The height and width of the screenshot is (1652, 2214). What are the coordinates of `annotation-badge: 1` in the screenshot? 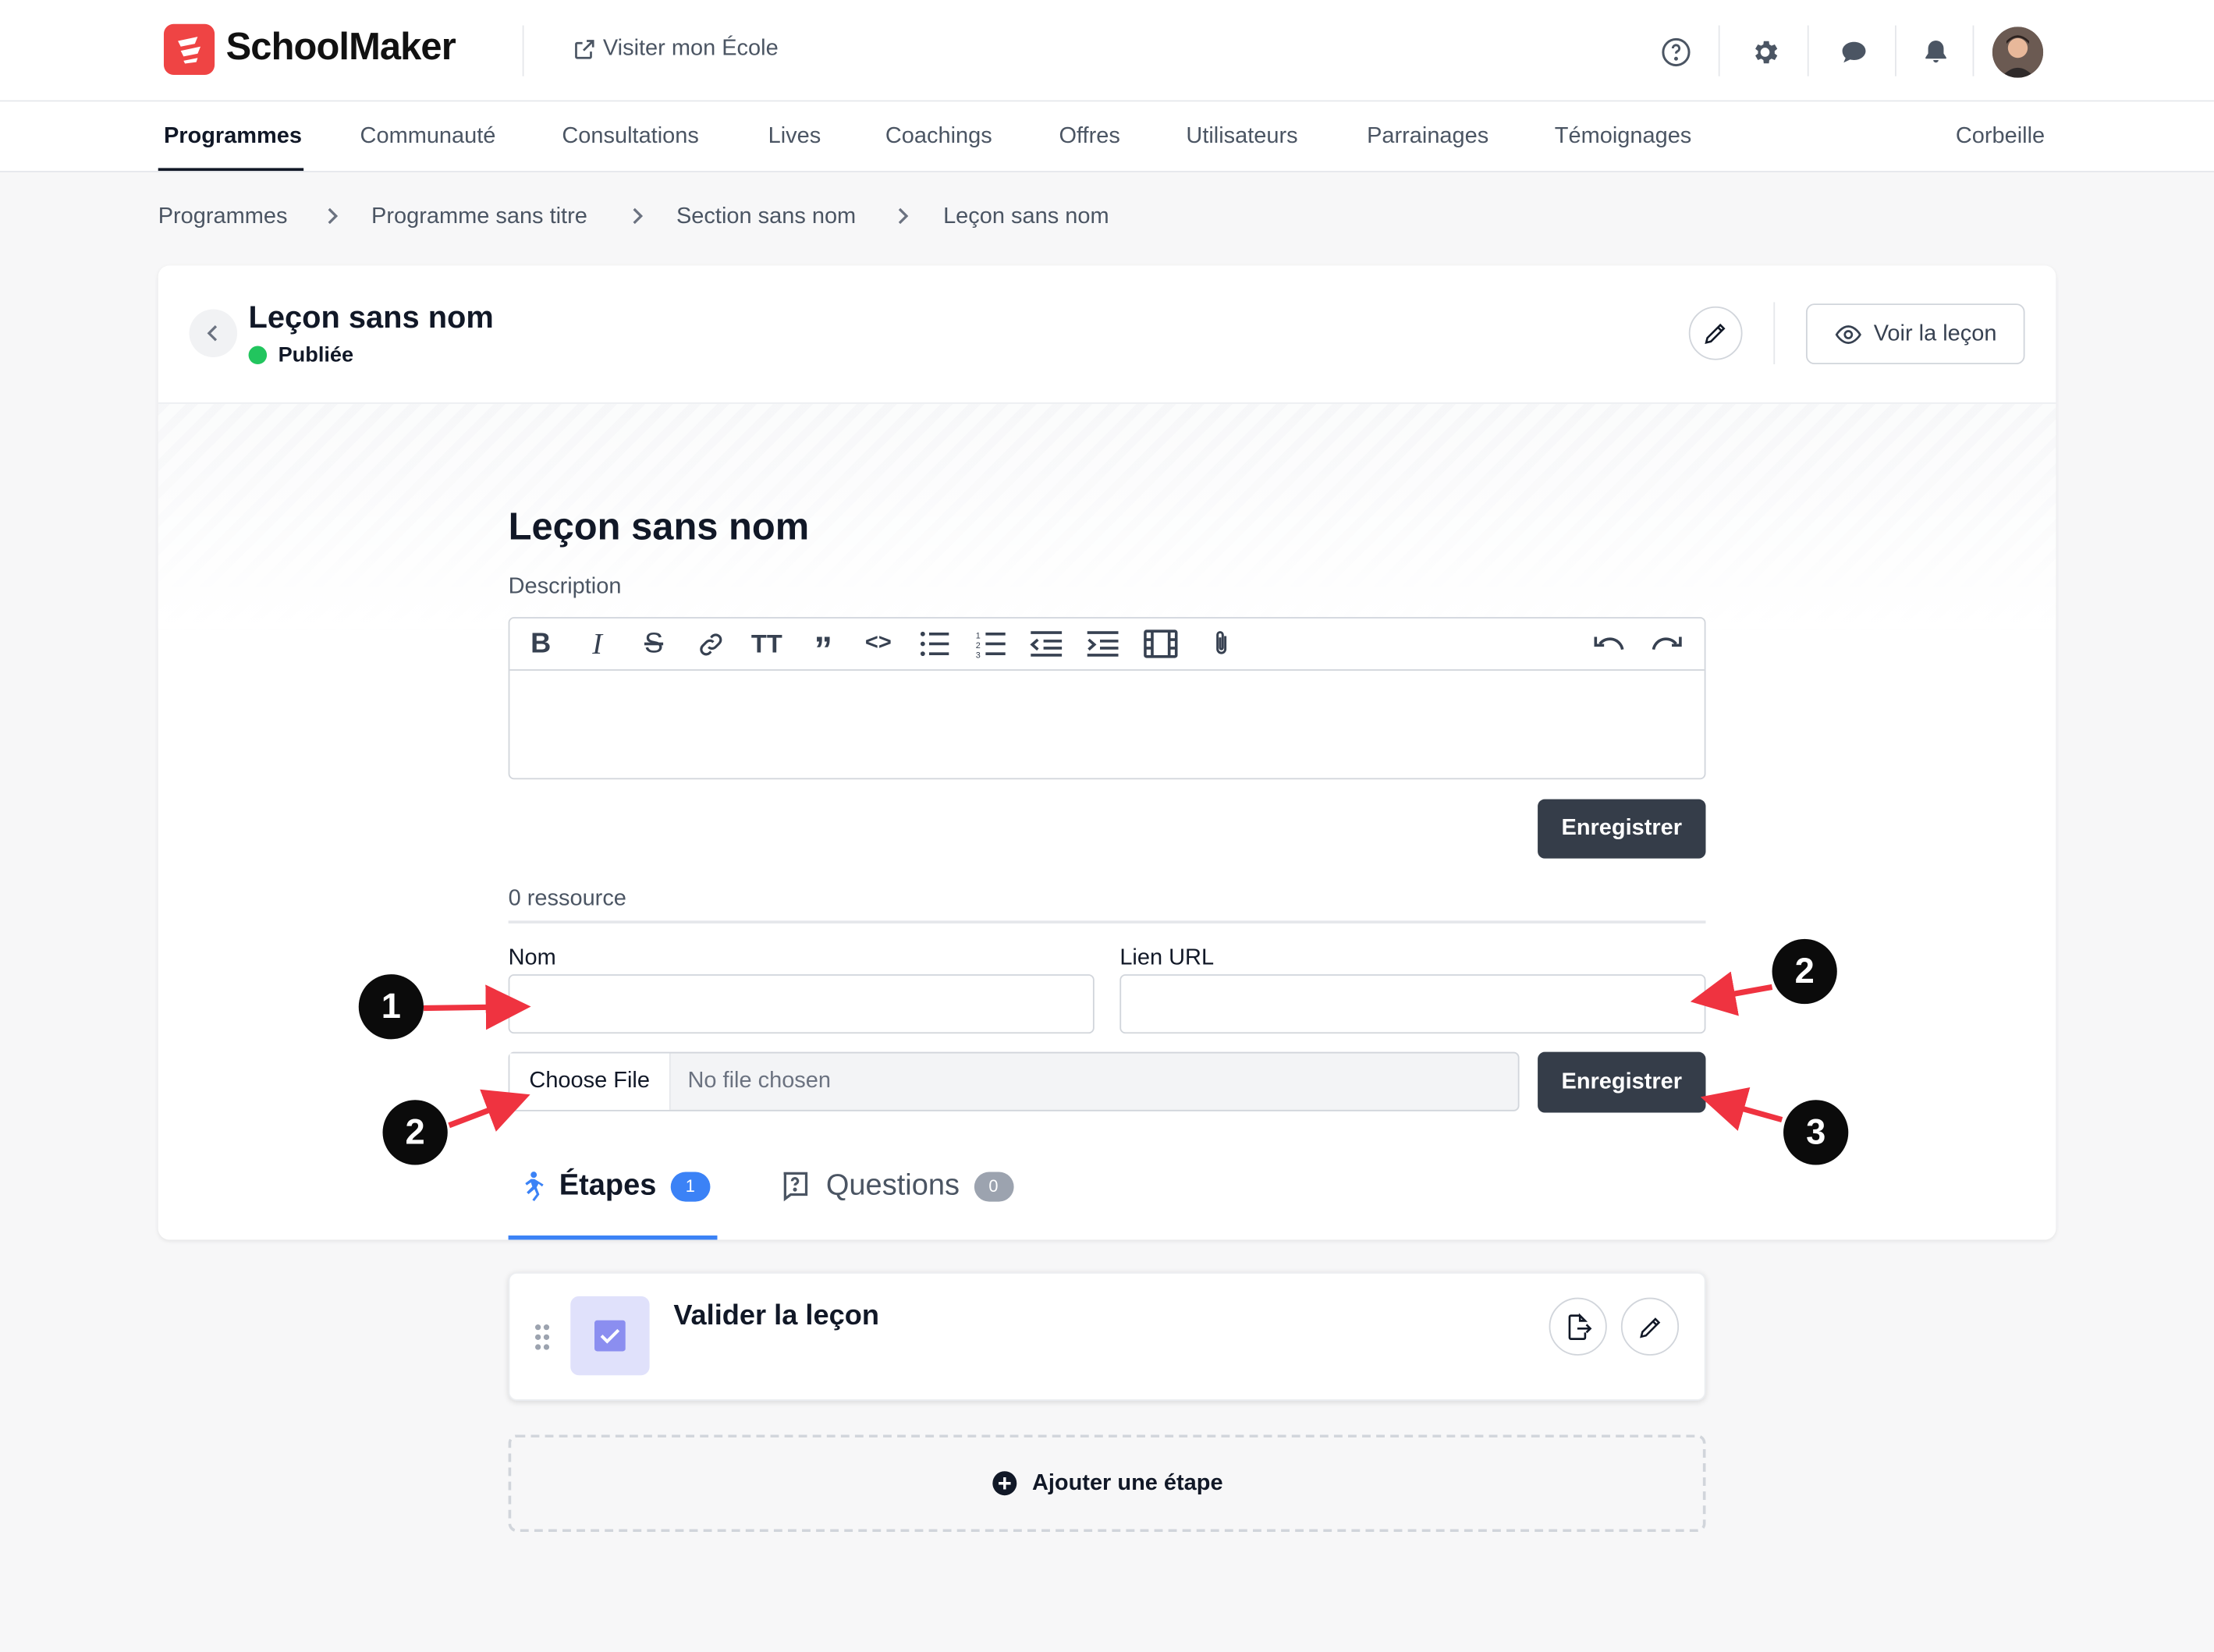 It's located at (391, 1007).